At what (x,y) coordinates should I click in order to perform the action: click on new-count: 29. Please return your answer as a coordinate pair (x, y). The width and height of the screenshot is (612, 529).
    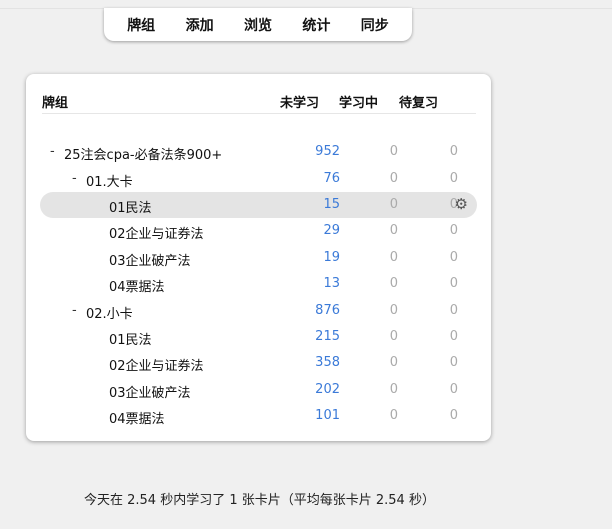
    Looking at the image, I should click on (331, 230).